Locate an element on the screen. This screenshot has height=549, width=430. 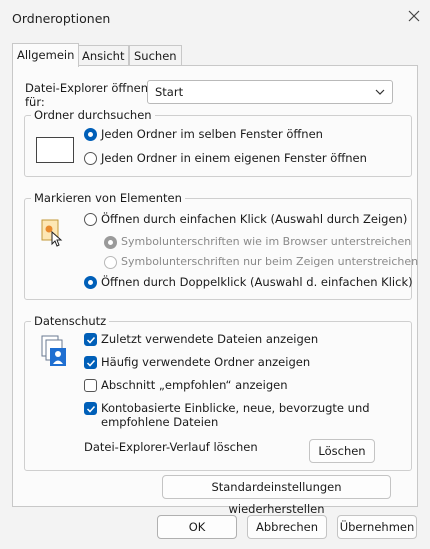
account-insights-checkbox is located at coordinates (90, 408).